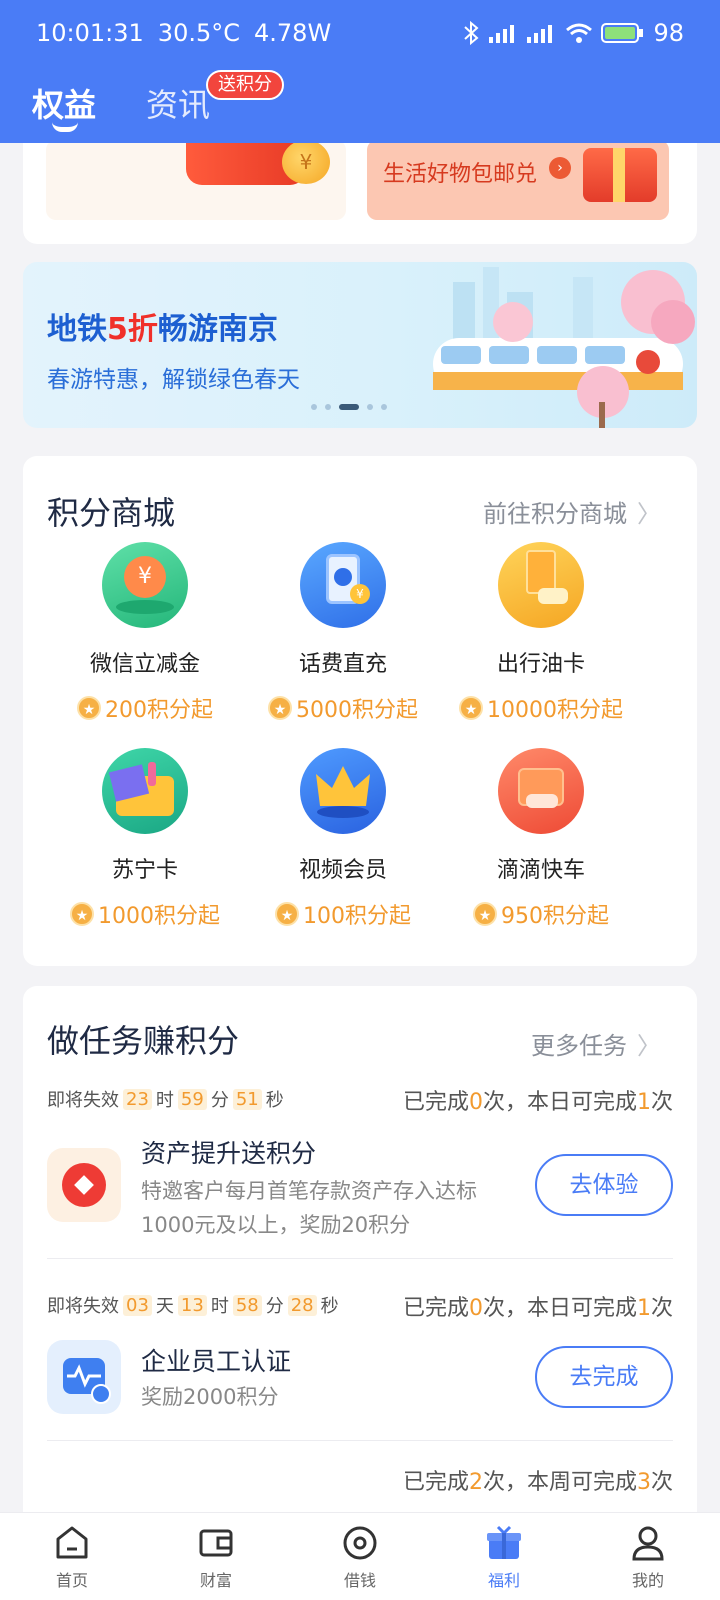  What do you see at coordinates (196, 180) in the screenshot?
I see `promo-left-tile: ¥` at bounding box center [196, 180].